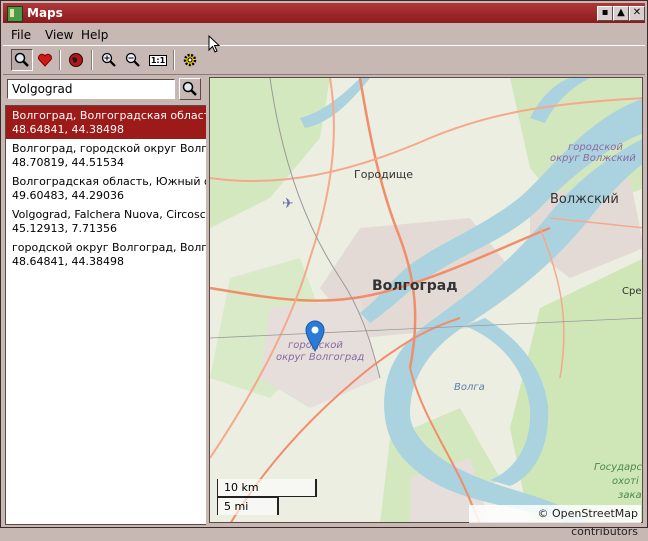  What do you see at coordinates (618, 467) in the screenshot?
I see `map-label-gos-1: Государс` at bounding box center [618, 467].